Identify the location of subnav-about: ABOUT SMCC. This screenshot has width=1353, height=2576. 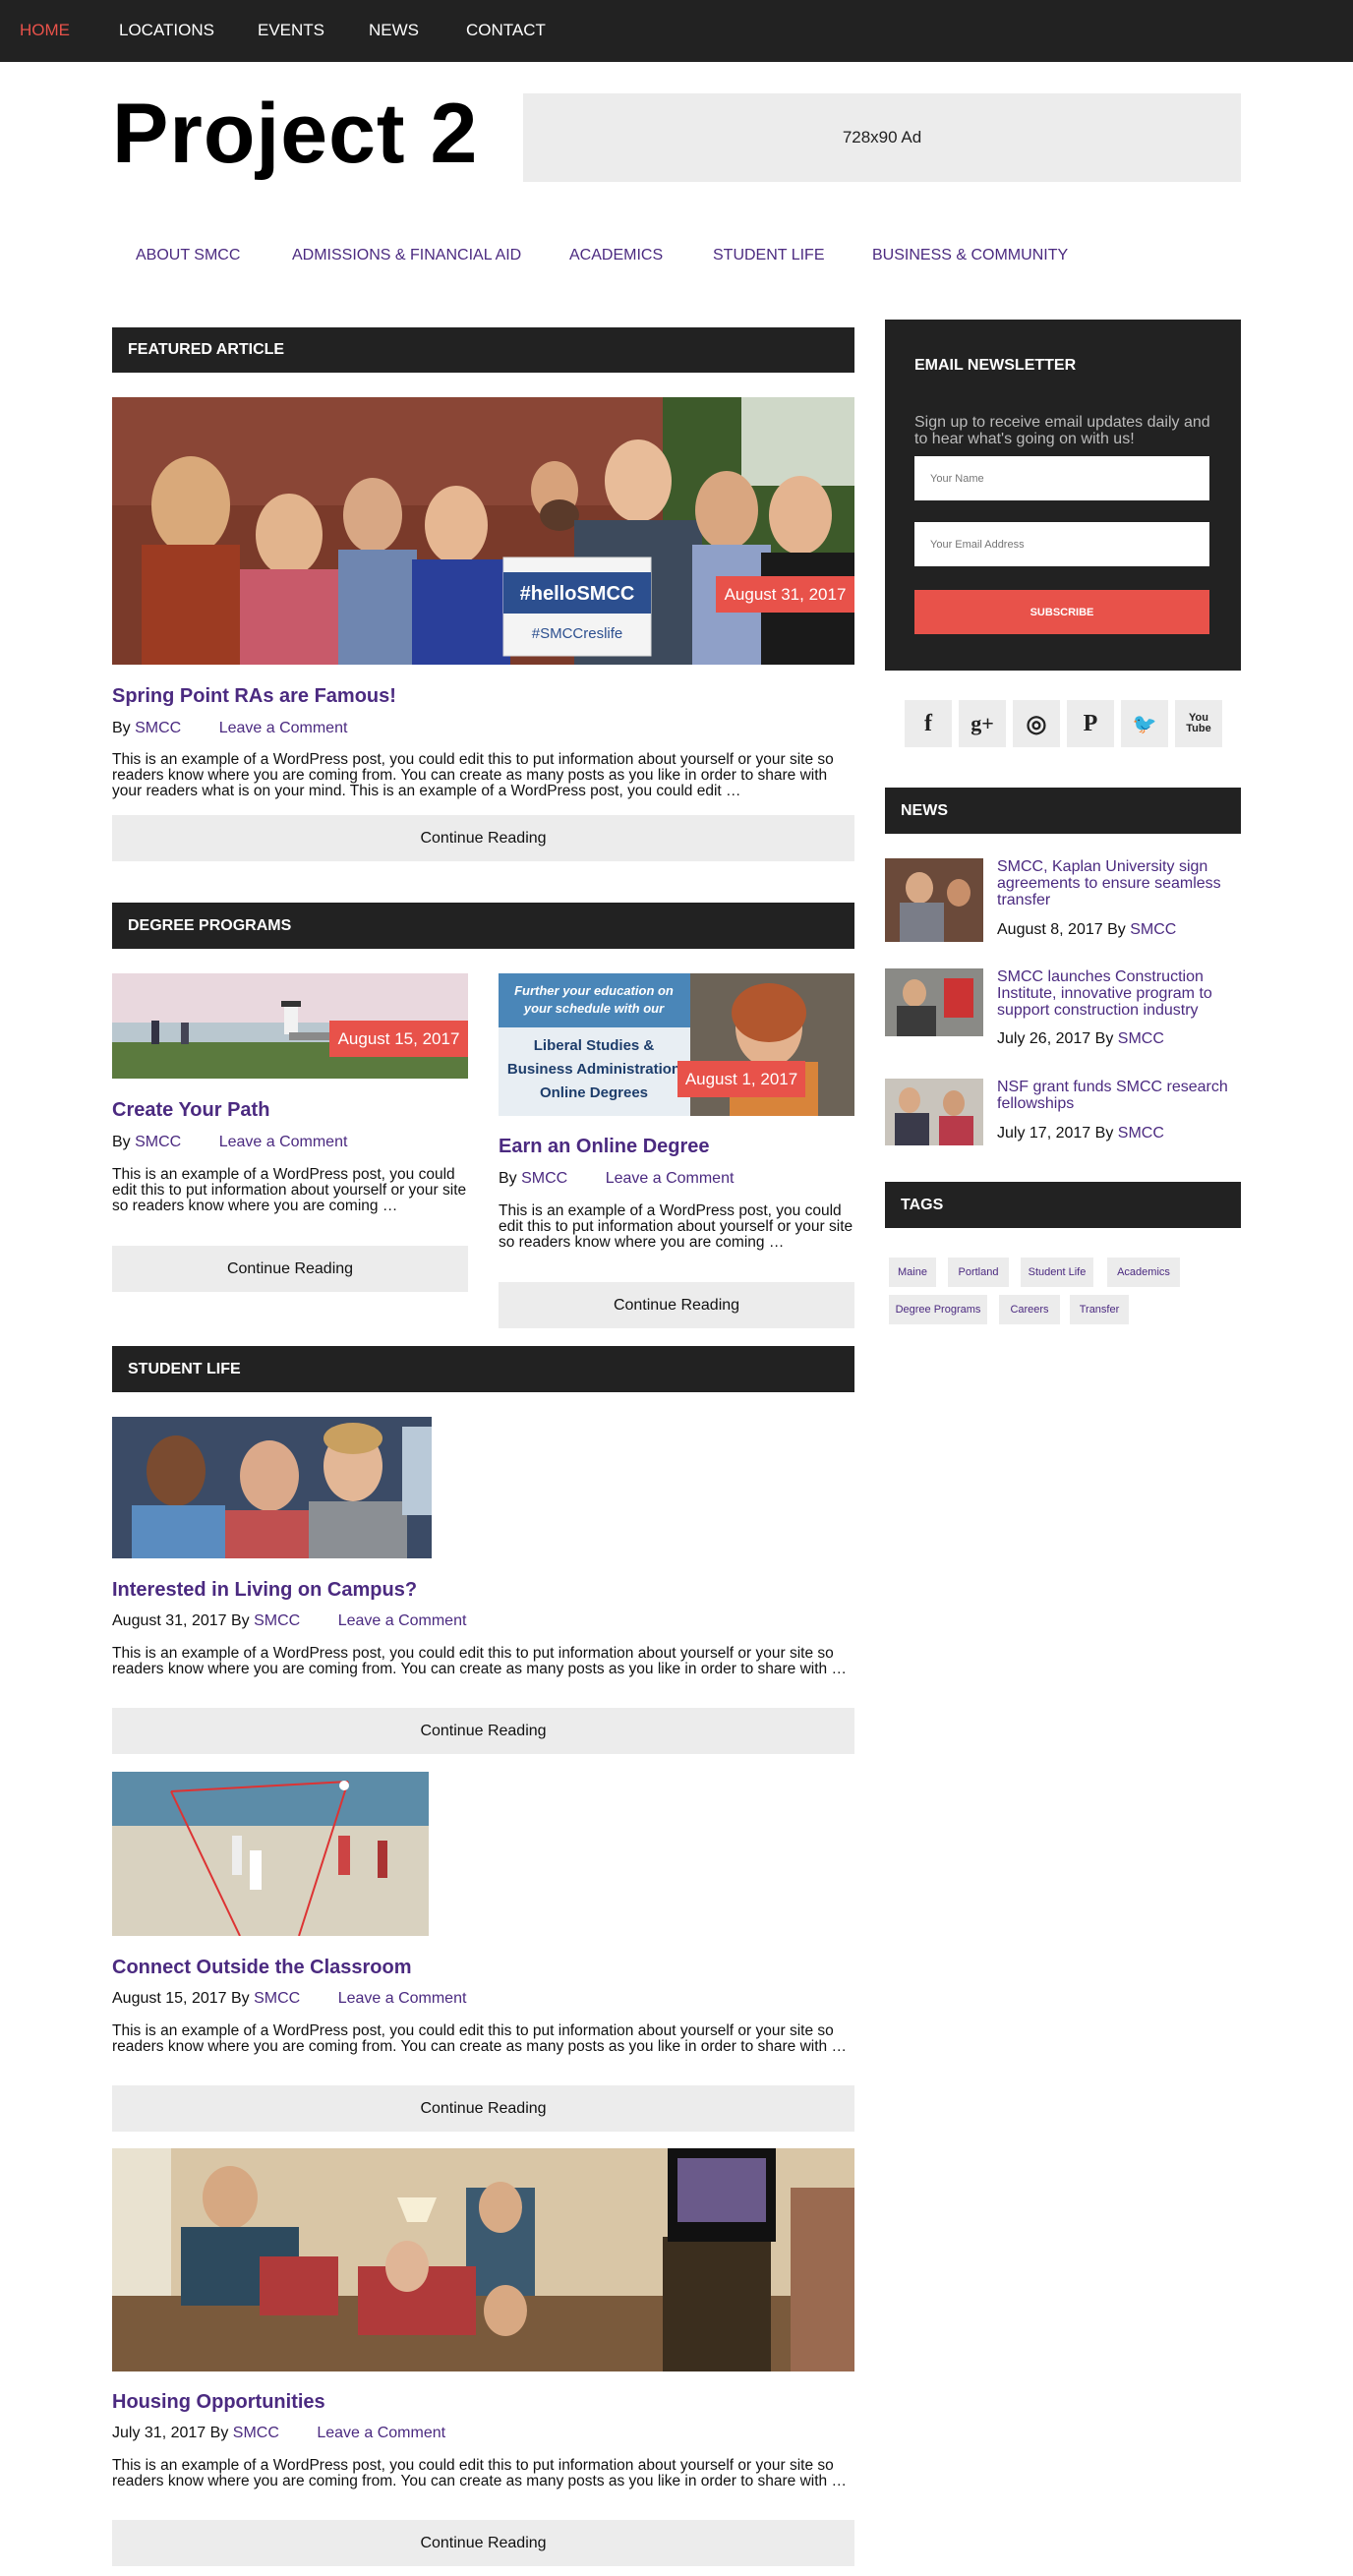
(188, 256).